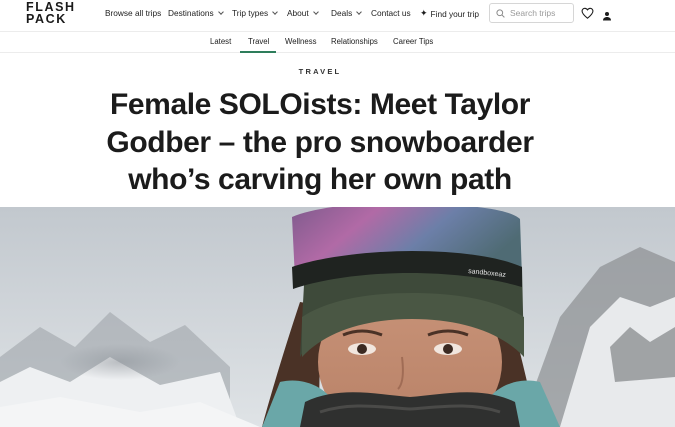 The image size is (675, 427). I want to click on sparkle-icon: ✦, so click(424, 13).